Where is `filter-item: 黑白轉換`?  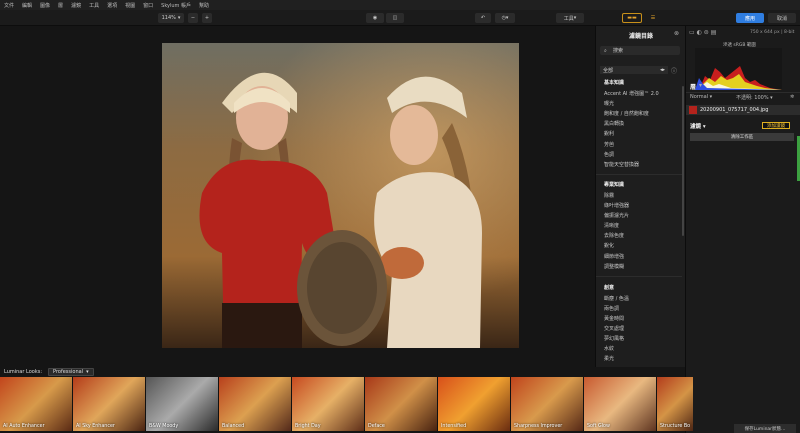
filter-item: 黑白轉換 is located at coordinates (614, 123).